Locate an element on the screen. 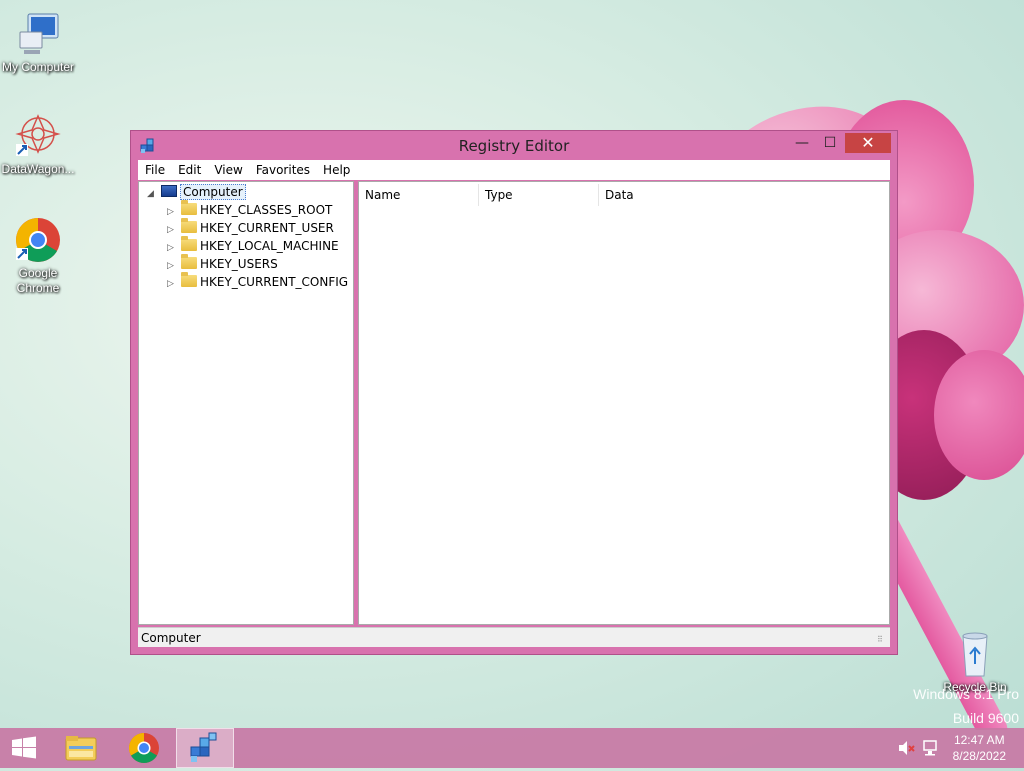 The height and width of the screenshot is (771, 1024). tree-node-hkey-current-user: ▷ HKEY_CURRENT_USER is located at coordinates (250, 227).